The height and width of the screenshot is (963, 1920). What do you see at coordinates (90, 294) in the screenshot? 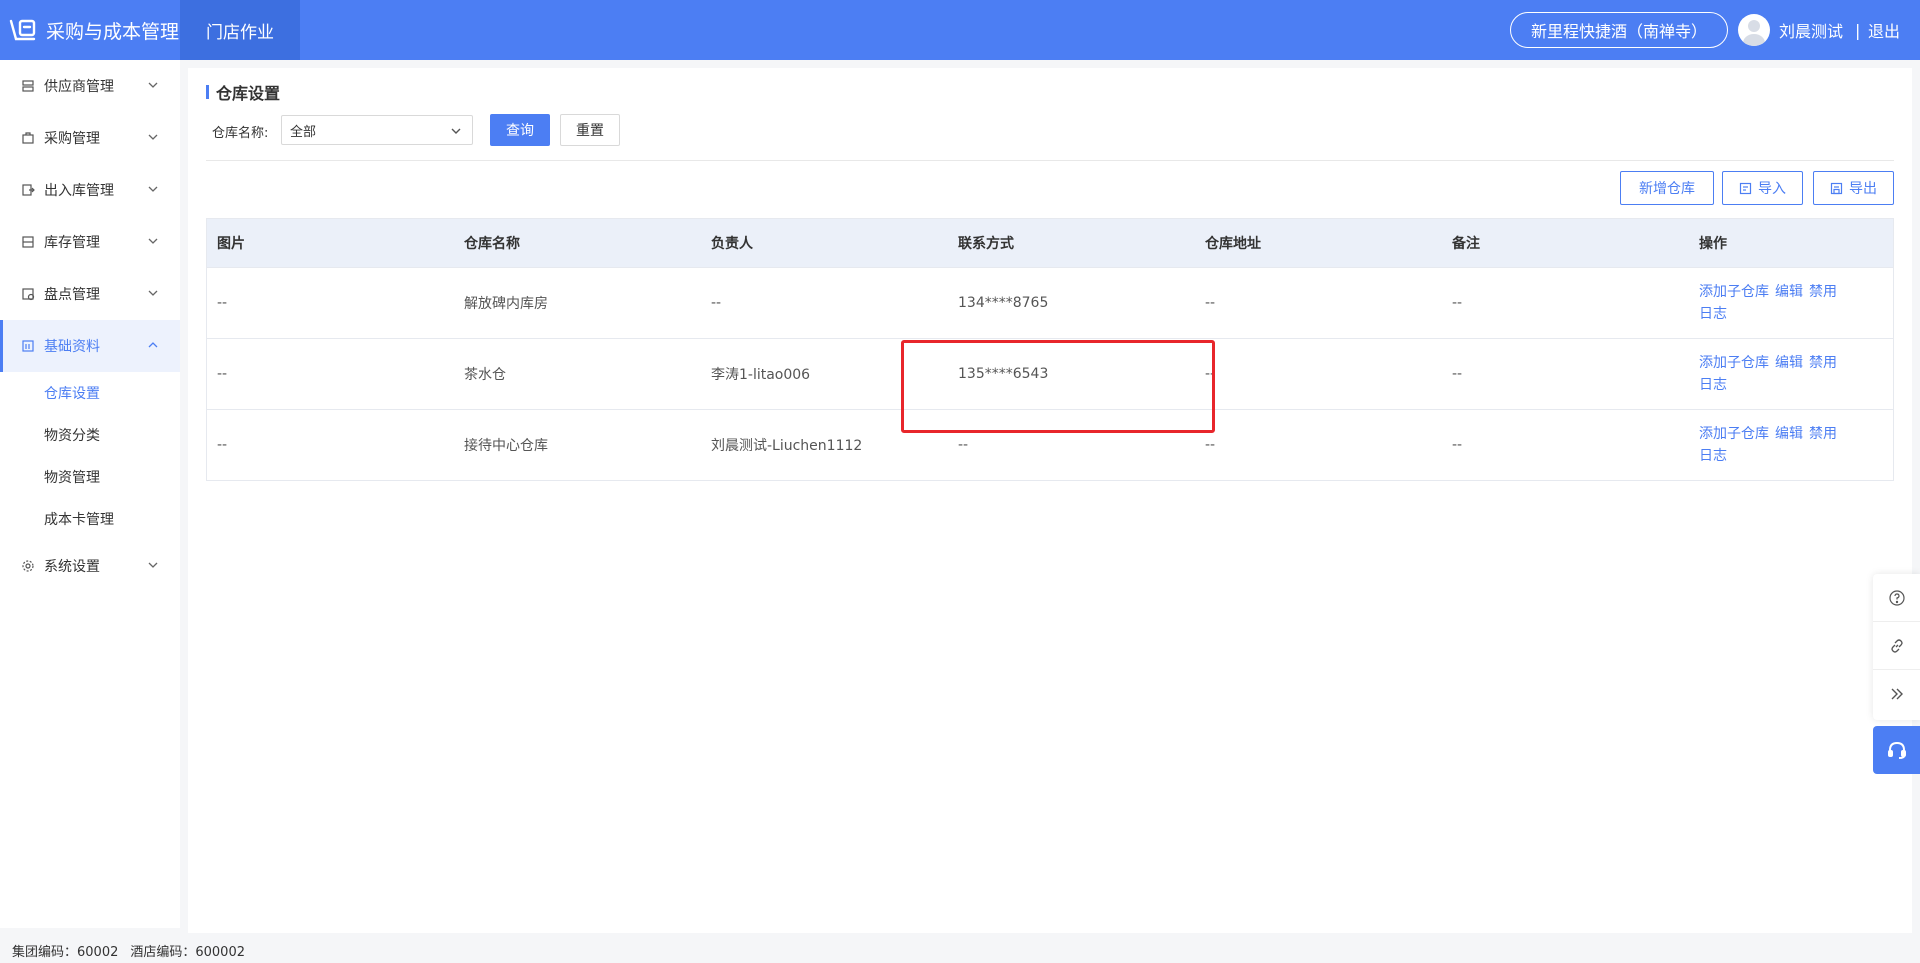
I see `sidebar-item-inventory-check: 盘点管理` at bounding box center [90, 294].